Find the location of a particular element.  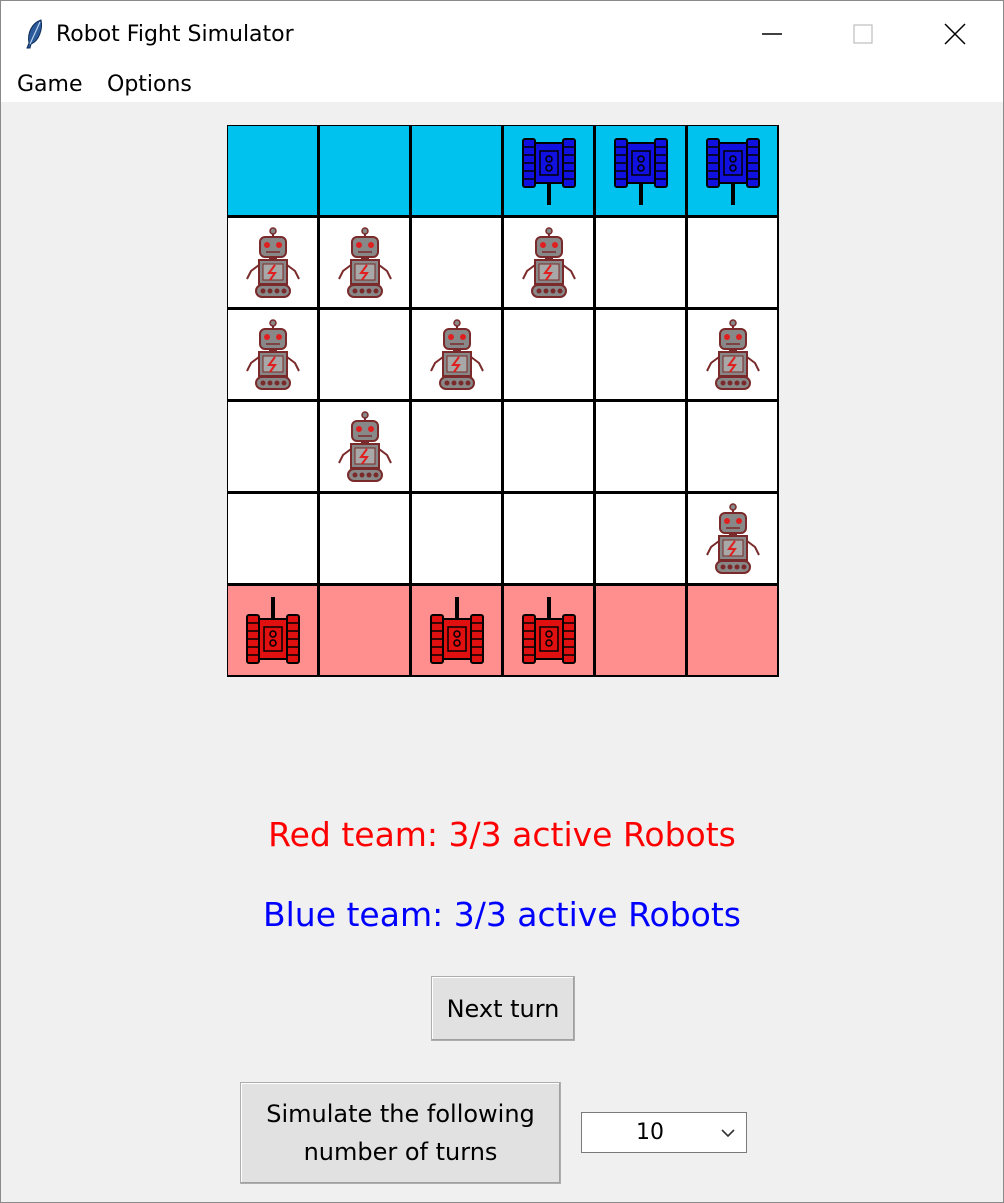

maximize-icon is located at coordinates (863, 34).